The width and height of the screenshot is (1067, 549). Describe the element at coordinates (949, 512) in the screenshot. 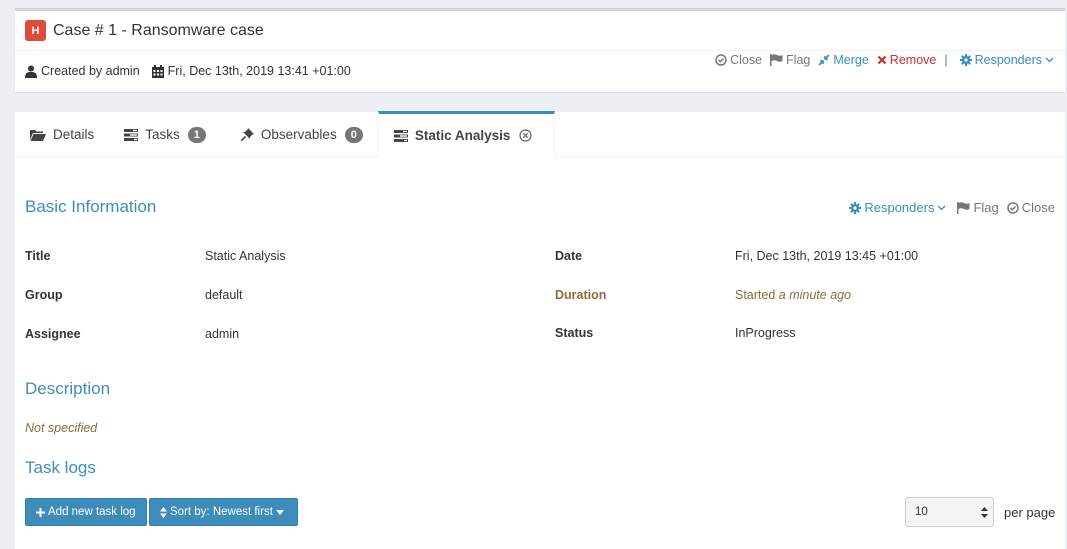

I see `per-page-select: 10` at that location.